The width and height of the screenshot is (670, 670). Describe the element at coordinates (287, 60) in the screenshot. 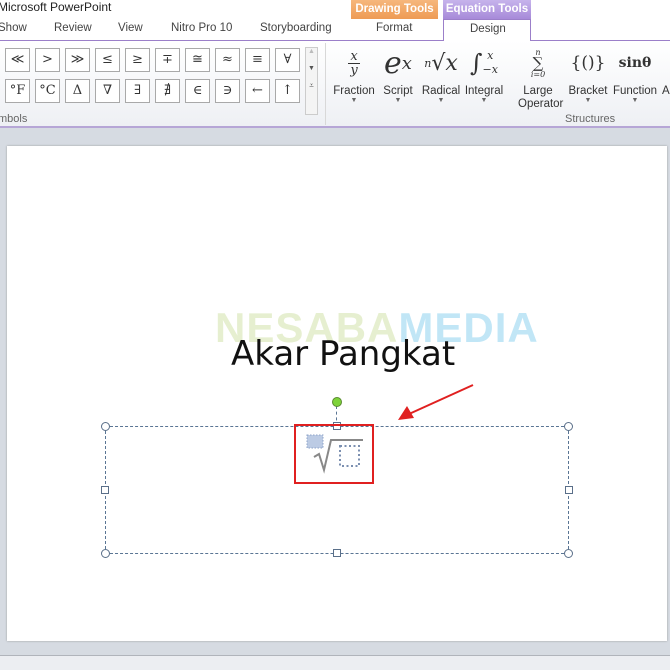

I see `symbol-button: ∀` at that location.